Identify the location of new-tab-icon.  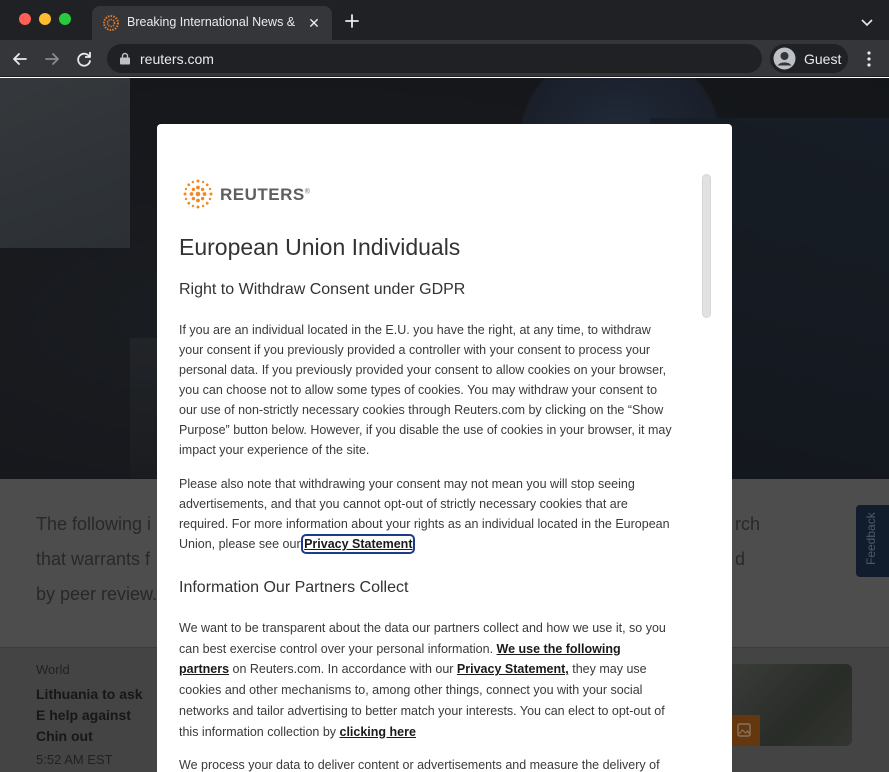
(352, 21).